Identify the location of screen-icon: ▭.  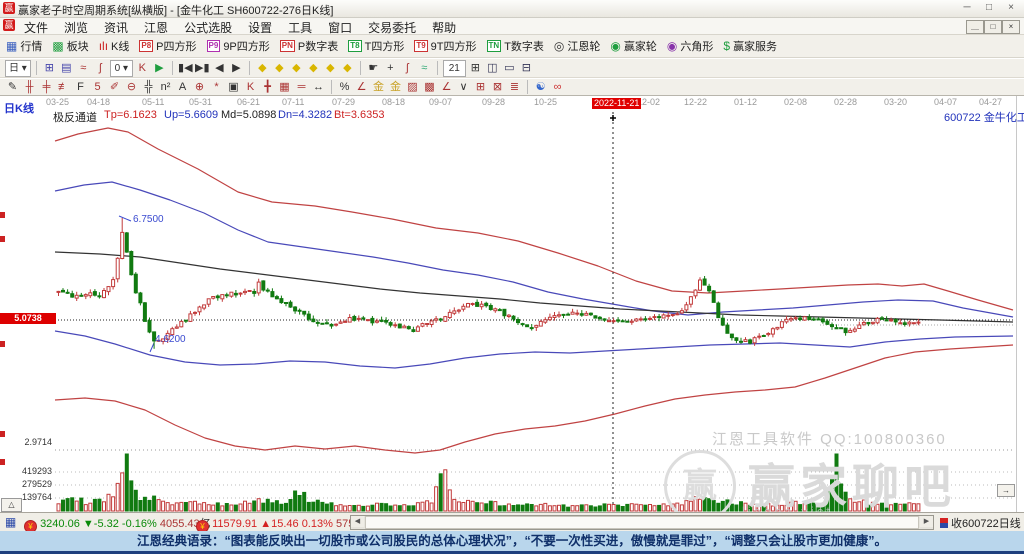
(509, 68).